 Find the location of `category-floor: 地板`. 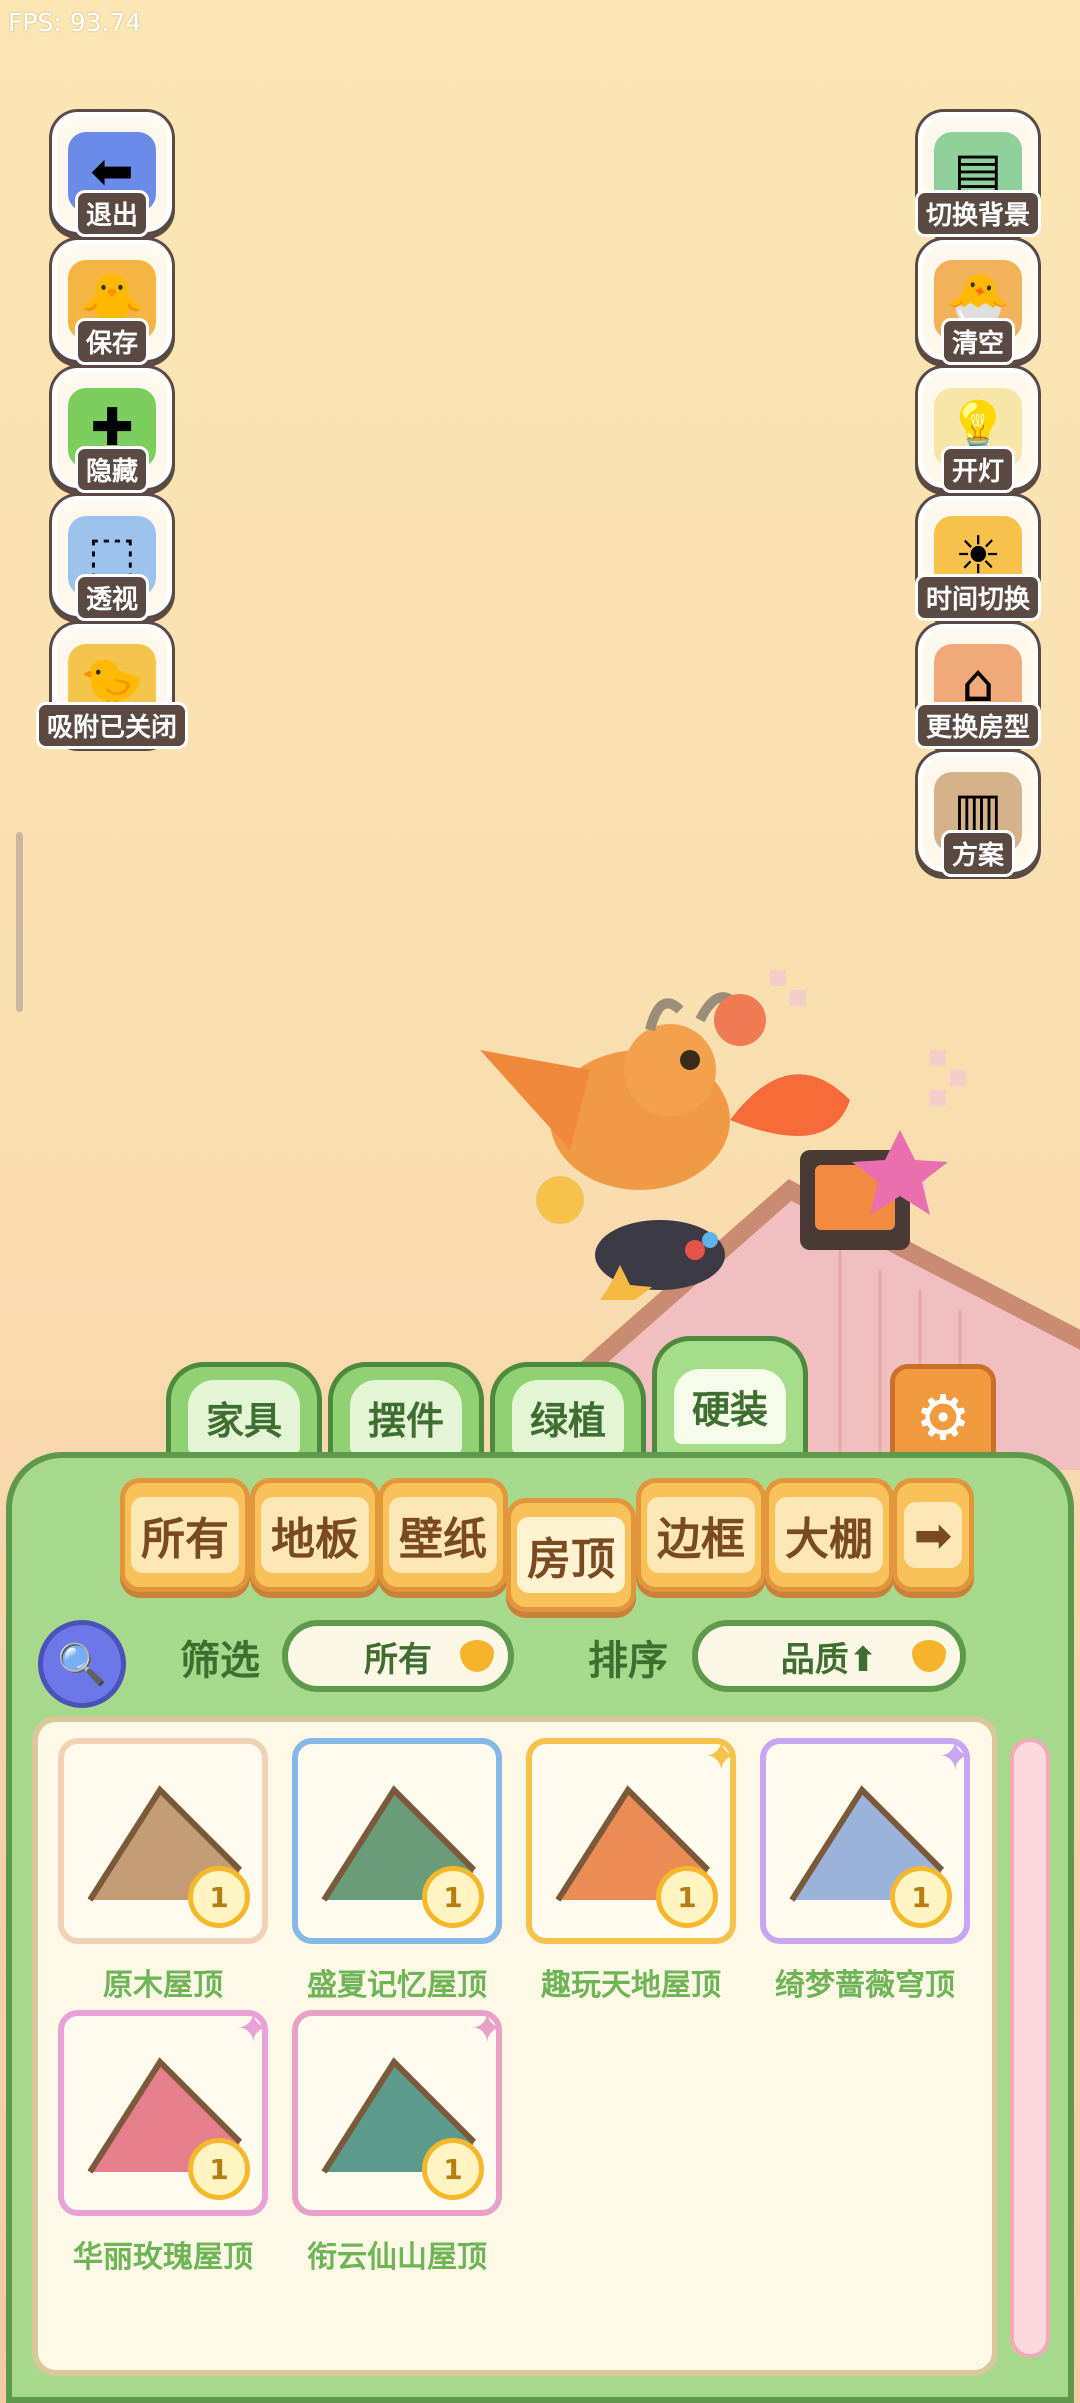

category-floor: 地板 is located at coordinates (315, 1535).